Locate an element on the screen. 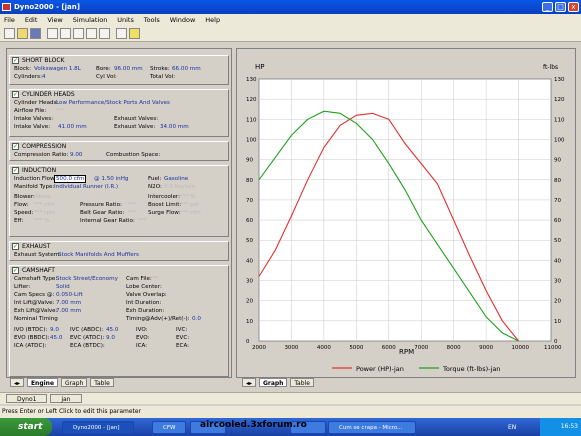 The height and width of the screenshot is (436, 581). ivo-value: 9.0 is located at coordinates (54, 330).